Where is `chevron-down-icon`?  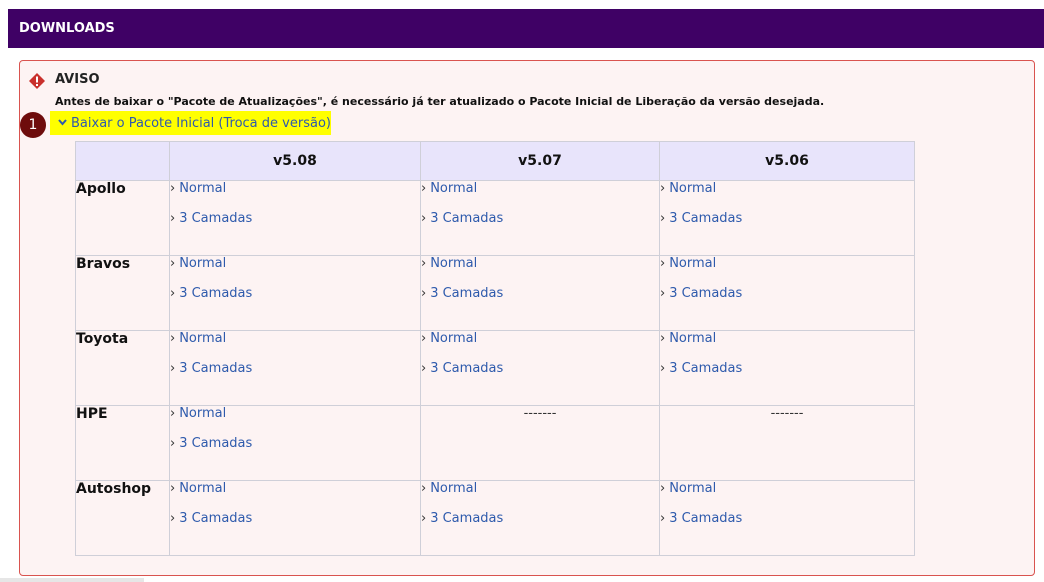
chevron-down-icon is located at coordinates (62, 123).